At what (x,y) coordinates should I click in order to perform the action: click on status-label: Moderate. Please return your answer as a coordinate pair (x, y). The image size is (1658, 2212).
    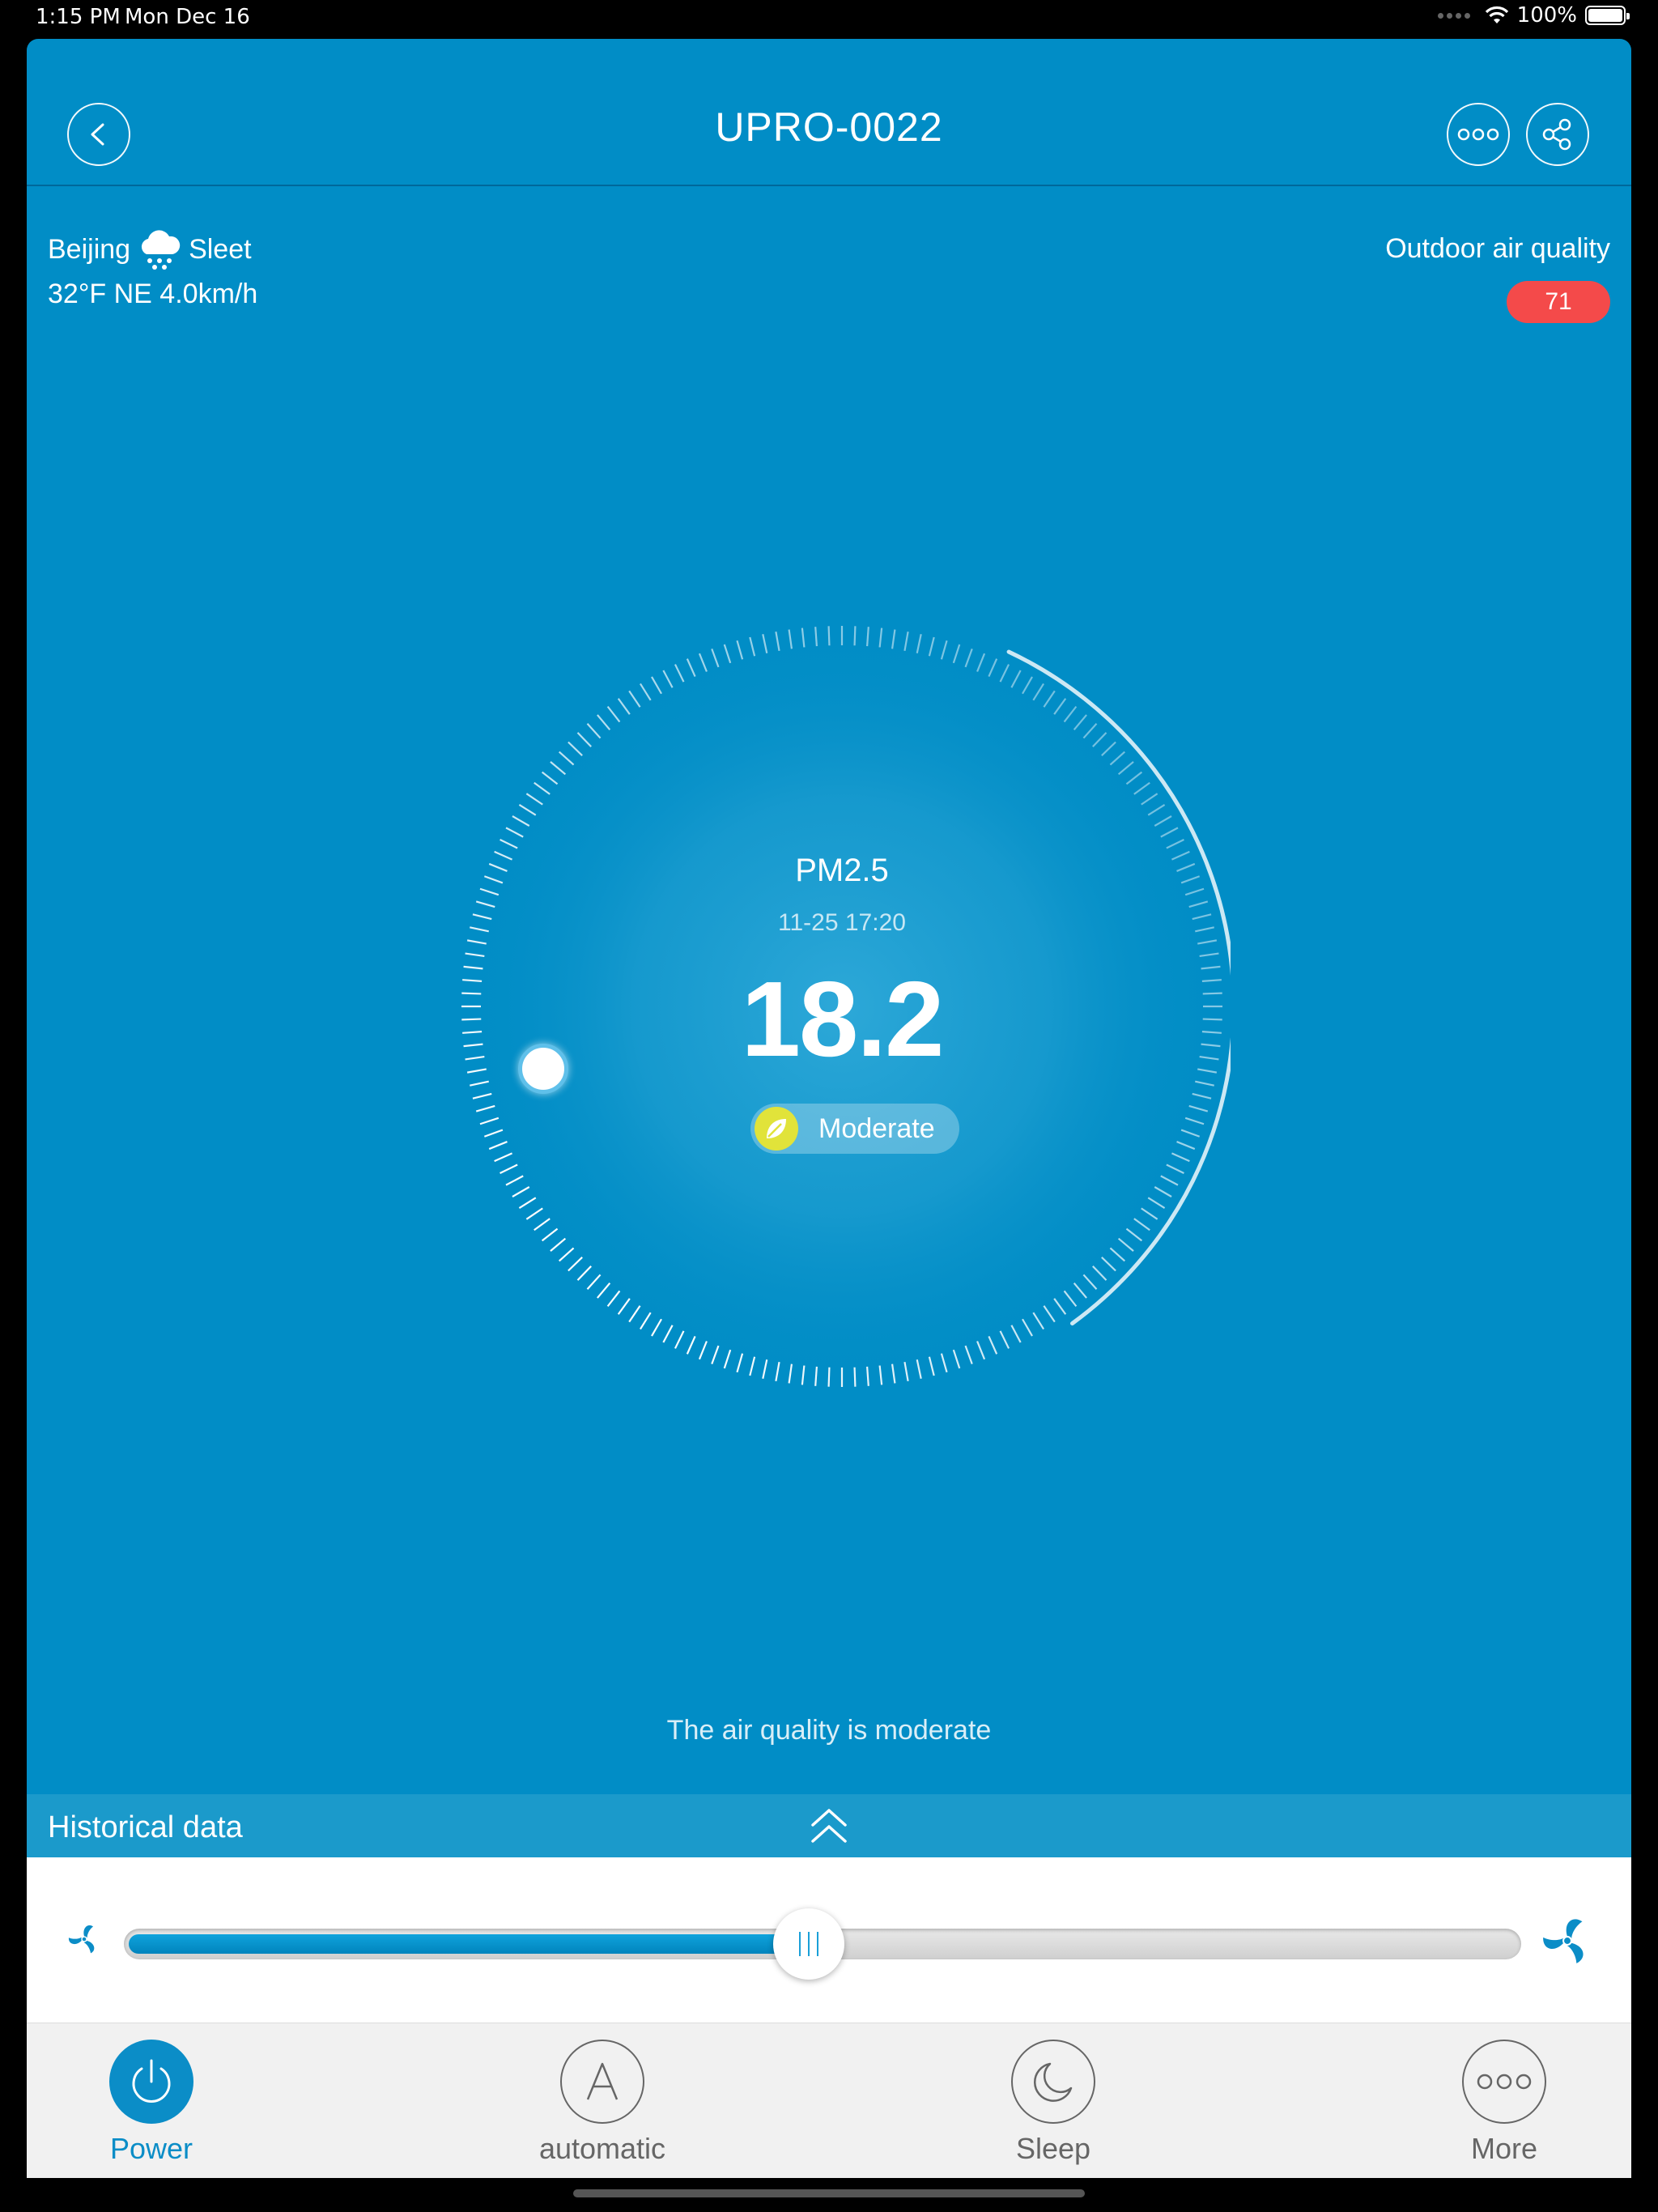
    Looking at the image, I should click on (876, 1128).